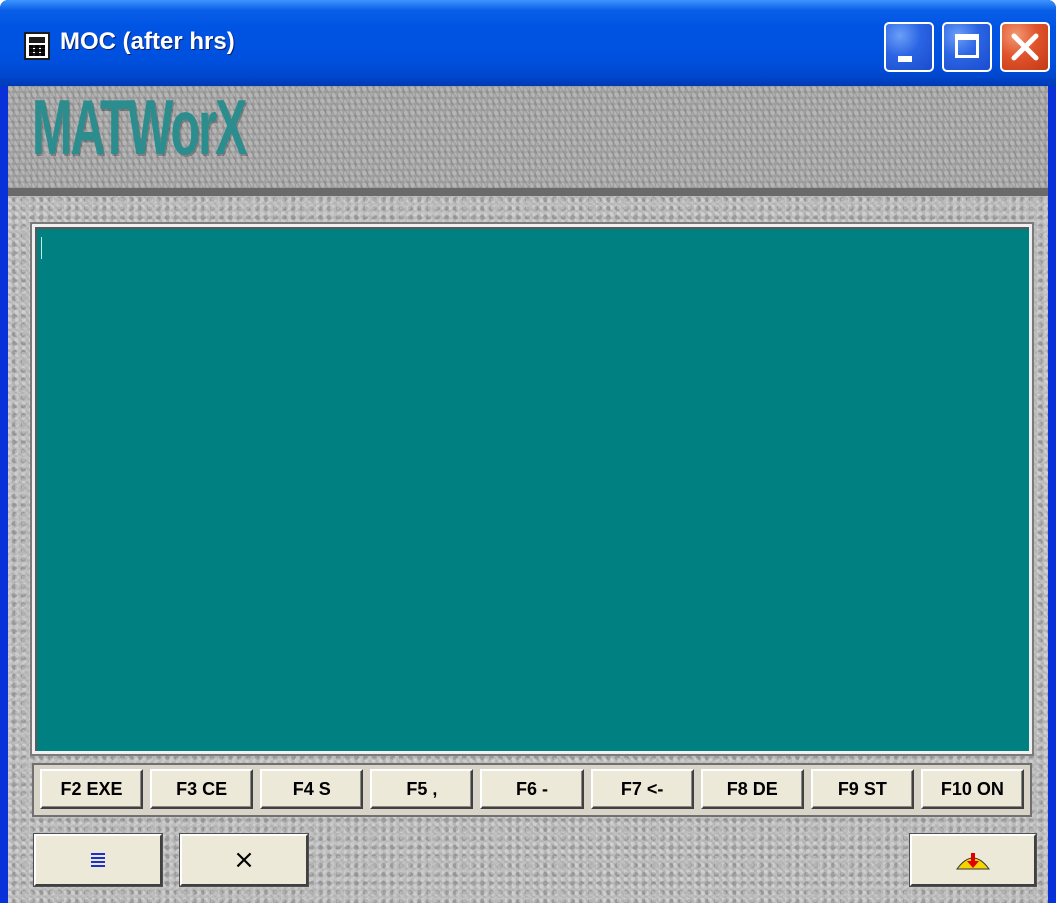 The width and height of the screenshot is (1056, 903). Describe the element at coordinates (202, 789) in the screenshot. I see `f3-ce-button: F3 CE` at that location.